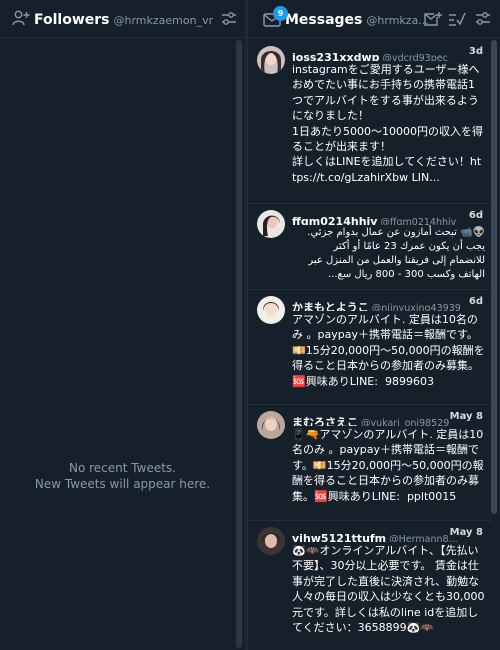  Describe the element at coordinates (334, 220) in the screenshot. I see `sender-name: ffgm0214hhjv` at that location.